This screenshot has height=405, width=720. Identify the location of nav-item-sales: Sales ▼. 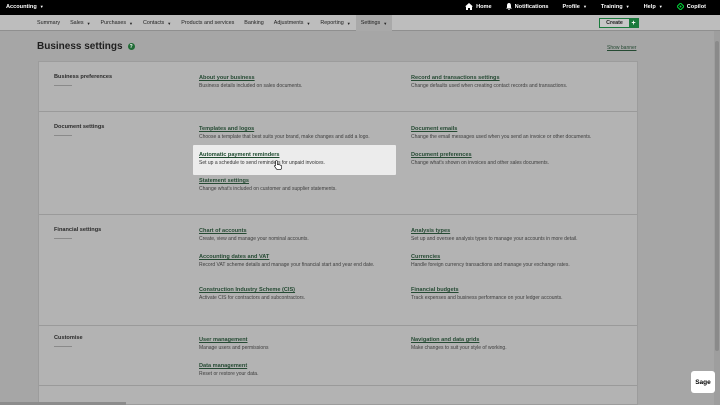
(80, 23).